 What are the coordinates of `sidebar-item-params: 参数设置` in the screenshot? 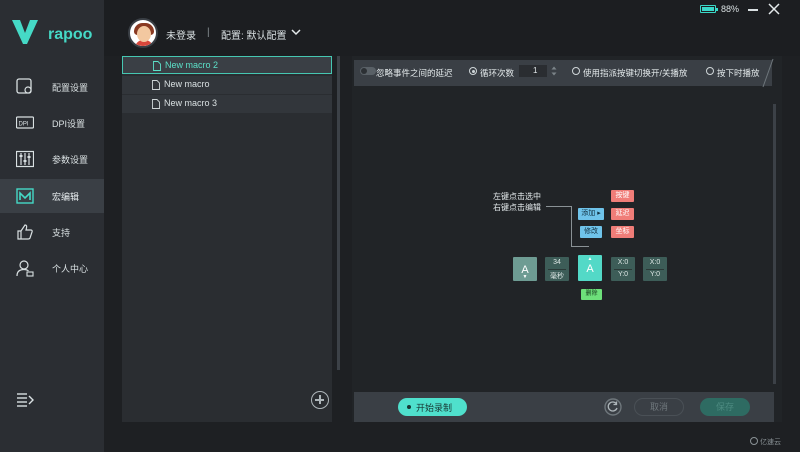 It's located at (52, 159).